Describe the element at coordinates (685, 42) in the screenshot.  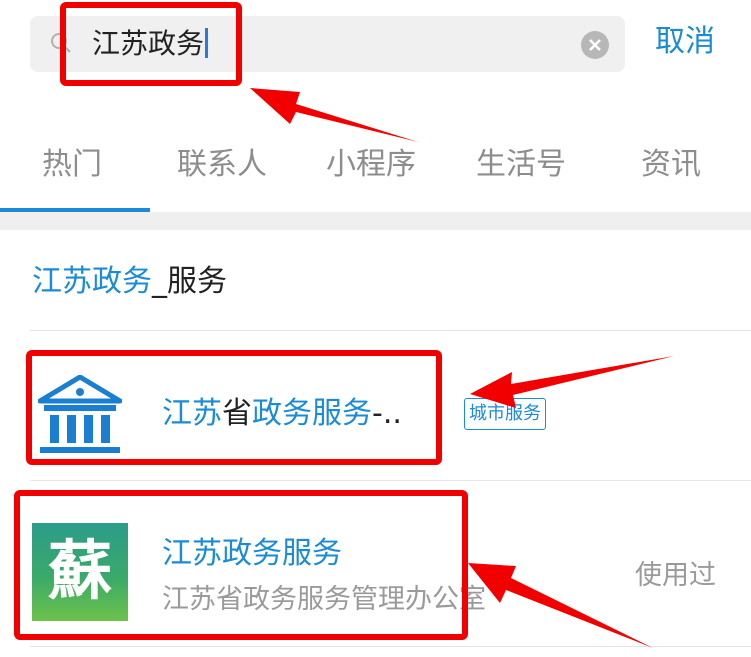
I see `cancel-button: 取消` at that location.